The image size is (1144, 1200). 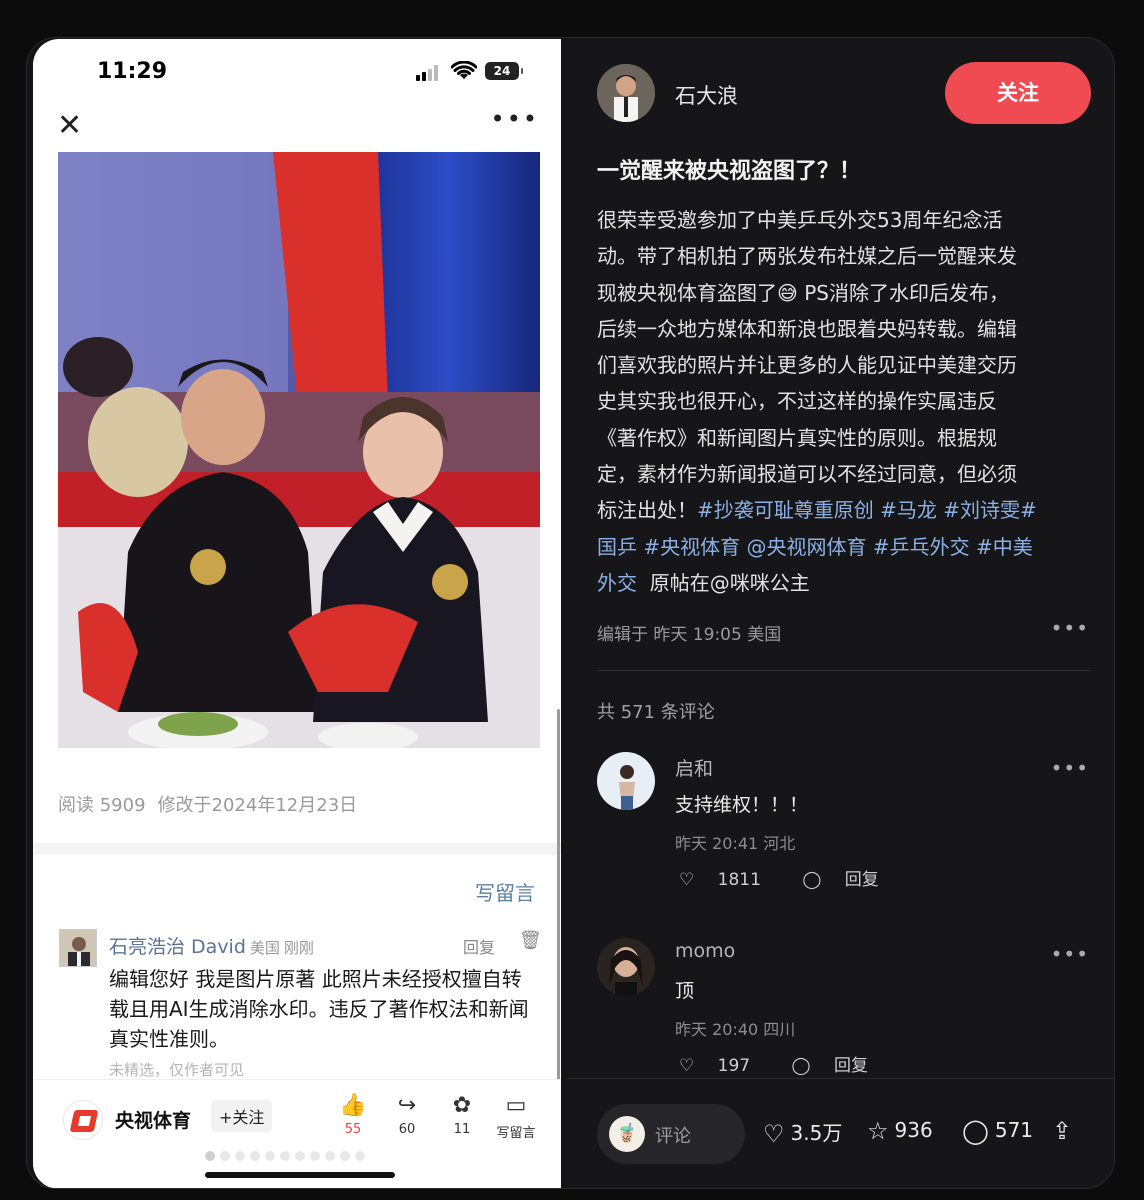 What do you see at coordinates (407, 1105) in the screenshot?
I see `share-icon: ↪` at bounding box center [407, 1105].